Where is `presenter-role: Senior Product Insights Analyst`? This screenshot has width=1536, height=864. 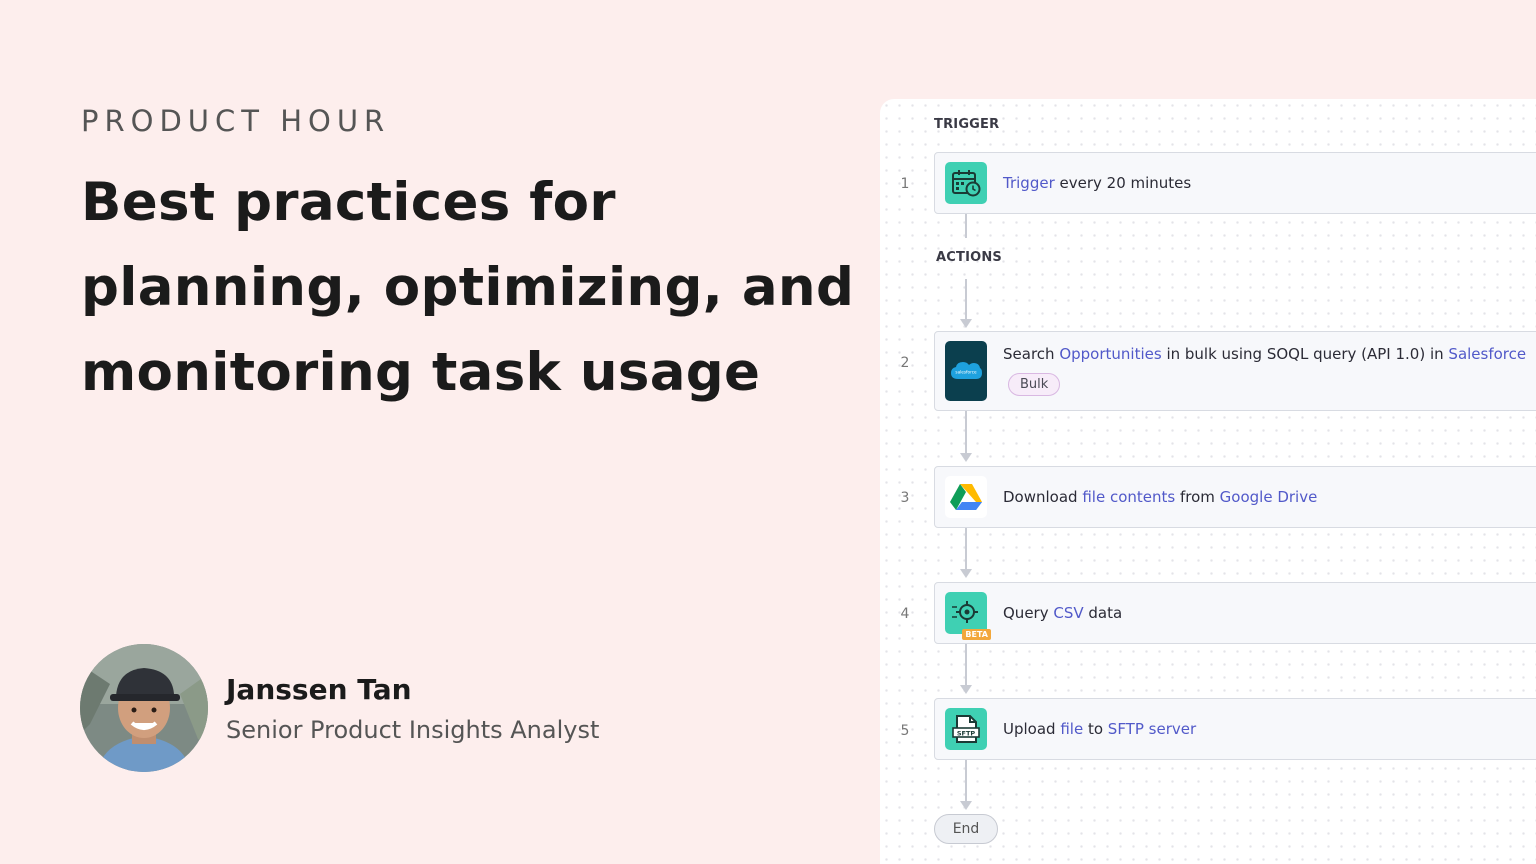
presenter-role: Senior Product Insights Analyst is located at coordinates (413, 729).